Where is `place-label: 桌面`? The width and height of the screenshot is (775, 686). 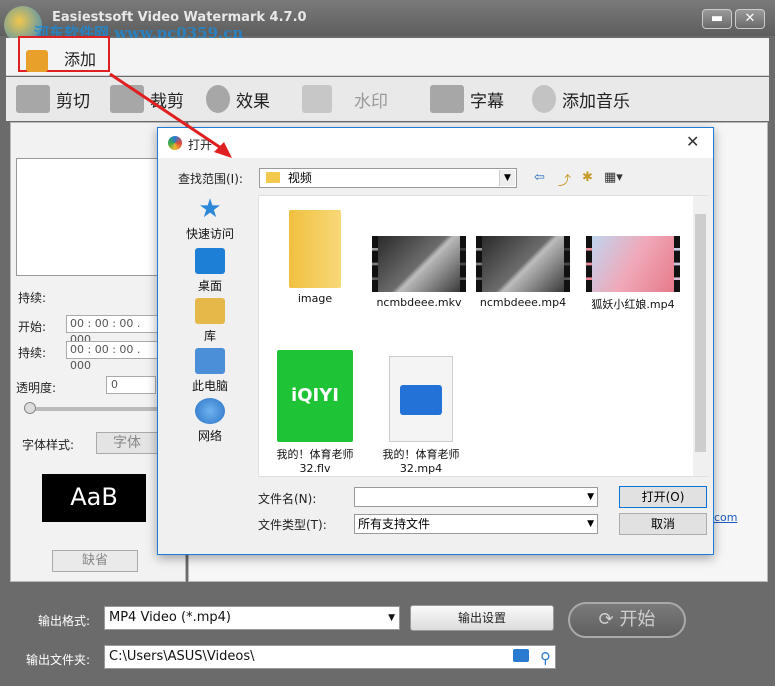
place-label: 桌面 is located at coordinates (209, 286).